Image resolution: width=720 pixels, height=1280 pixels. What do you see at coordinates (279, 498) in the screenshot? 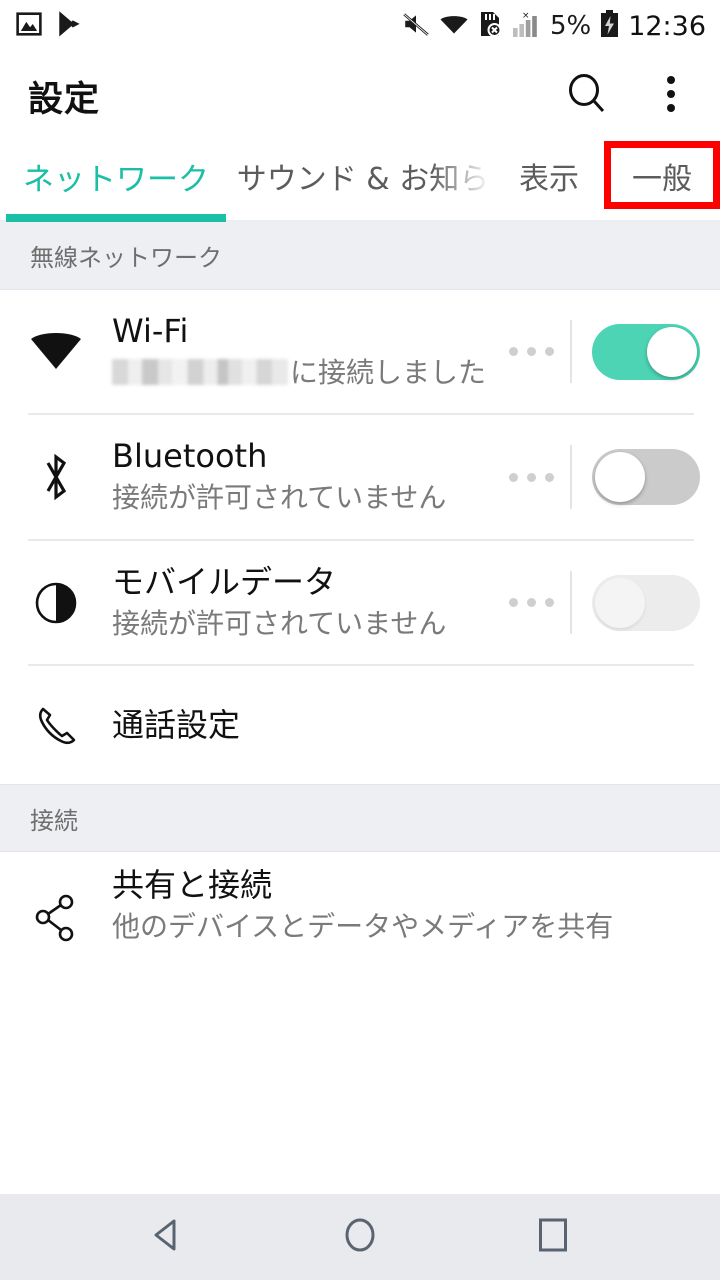
I see `bluetooth-row-subtitle: 接続が許可されていません` at bounding box center [279, 498].